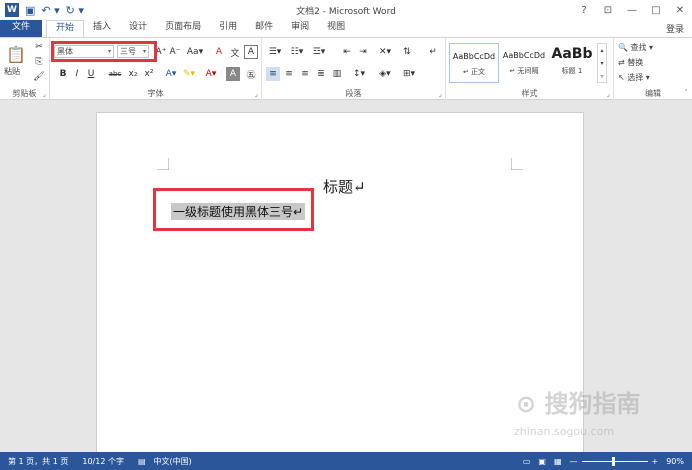  I want to click on window-controls: ? ⊡ — □ ✕, so click(632, 10).